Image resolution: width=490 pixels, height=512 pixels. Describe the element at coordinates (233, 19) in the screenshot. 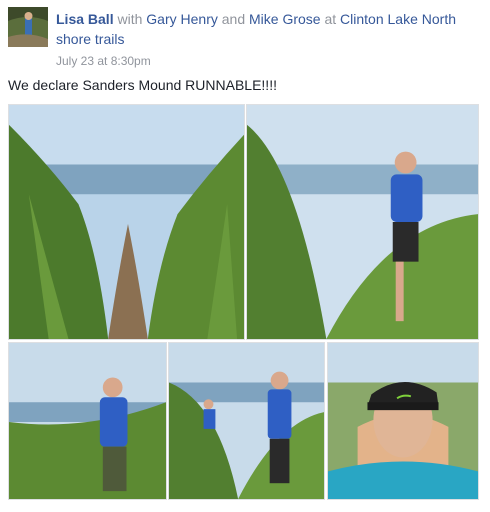

I see `and-word: and` at that location.